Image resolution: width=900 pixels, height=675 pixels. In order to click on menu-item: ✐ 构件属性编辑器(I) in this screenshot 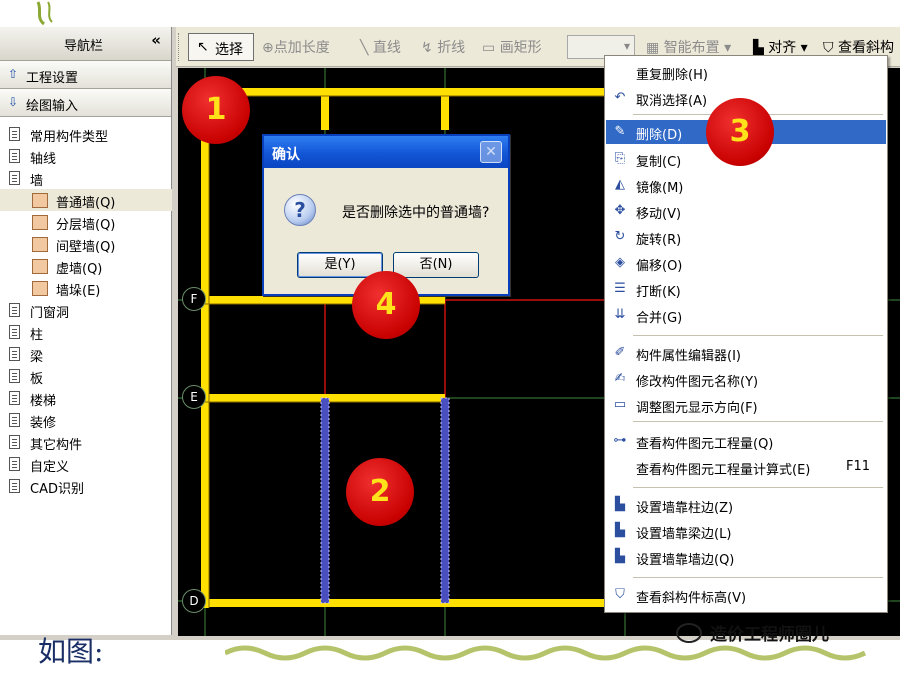, I will do `click(746, 353)`.